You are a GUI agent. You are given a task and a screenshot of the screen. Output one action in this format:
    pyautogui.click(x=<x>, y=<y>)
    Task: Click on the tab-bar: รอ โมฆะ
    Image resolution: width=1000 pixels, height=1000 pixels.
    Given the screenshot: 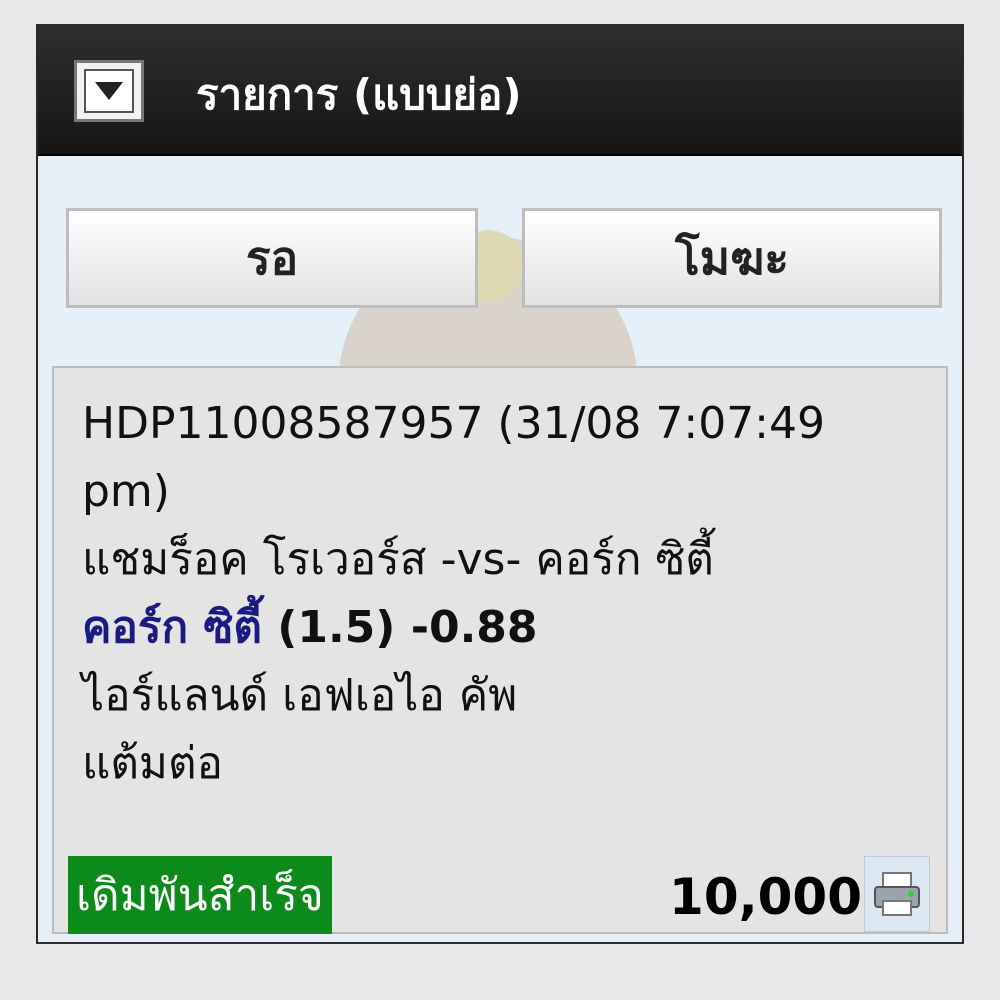 What is the action you would take?
    pyautogui.click(x=504, y=258)
    